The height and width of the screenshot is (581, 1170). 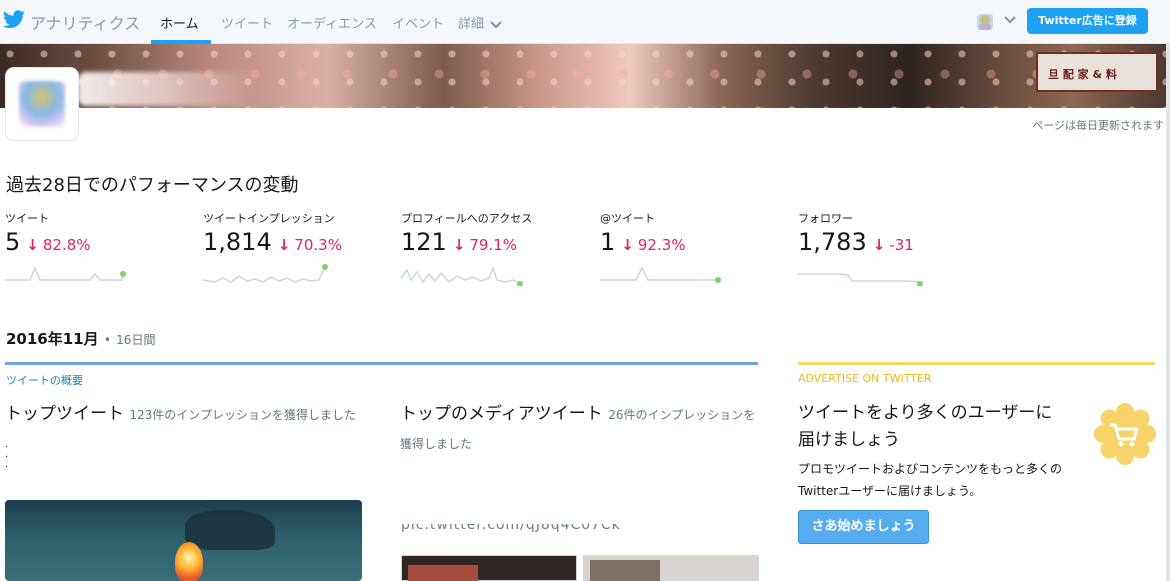 I want to click on stat-change: 82.8%, so click(x=66, y=245).